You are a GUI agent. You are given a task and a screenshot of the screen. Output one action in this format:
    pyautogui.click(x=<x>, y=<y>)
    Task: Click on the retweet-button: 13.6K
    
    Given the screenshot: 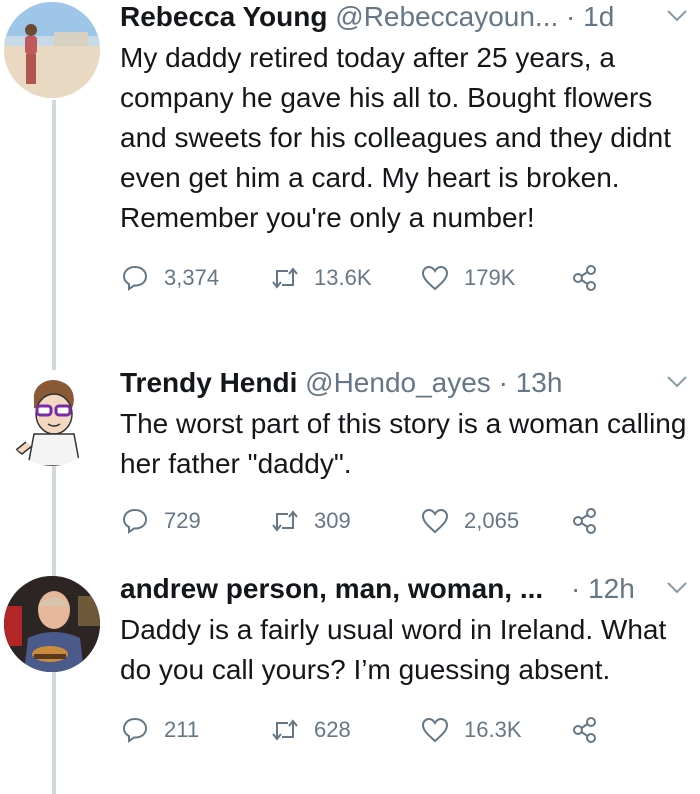 What is the action you would take?
    pyautogui.click(x=321, y=278)
    